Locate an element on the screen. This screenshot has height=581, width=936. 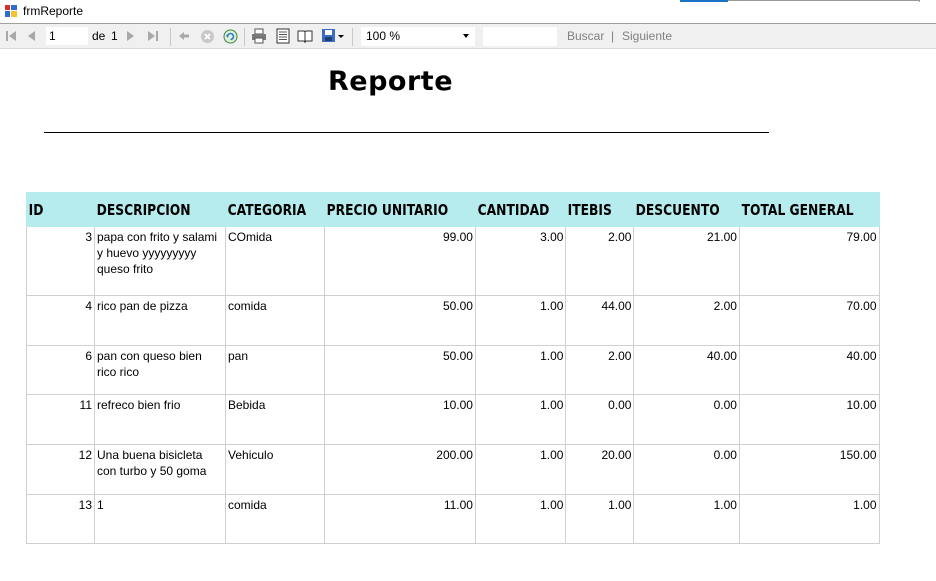
table-cell-id: 3 is located at coordinates (60, 261).